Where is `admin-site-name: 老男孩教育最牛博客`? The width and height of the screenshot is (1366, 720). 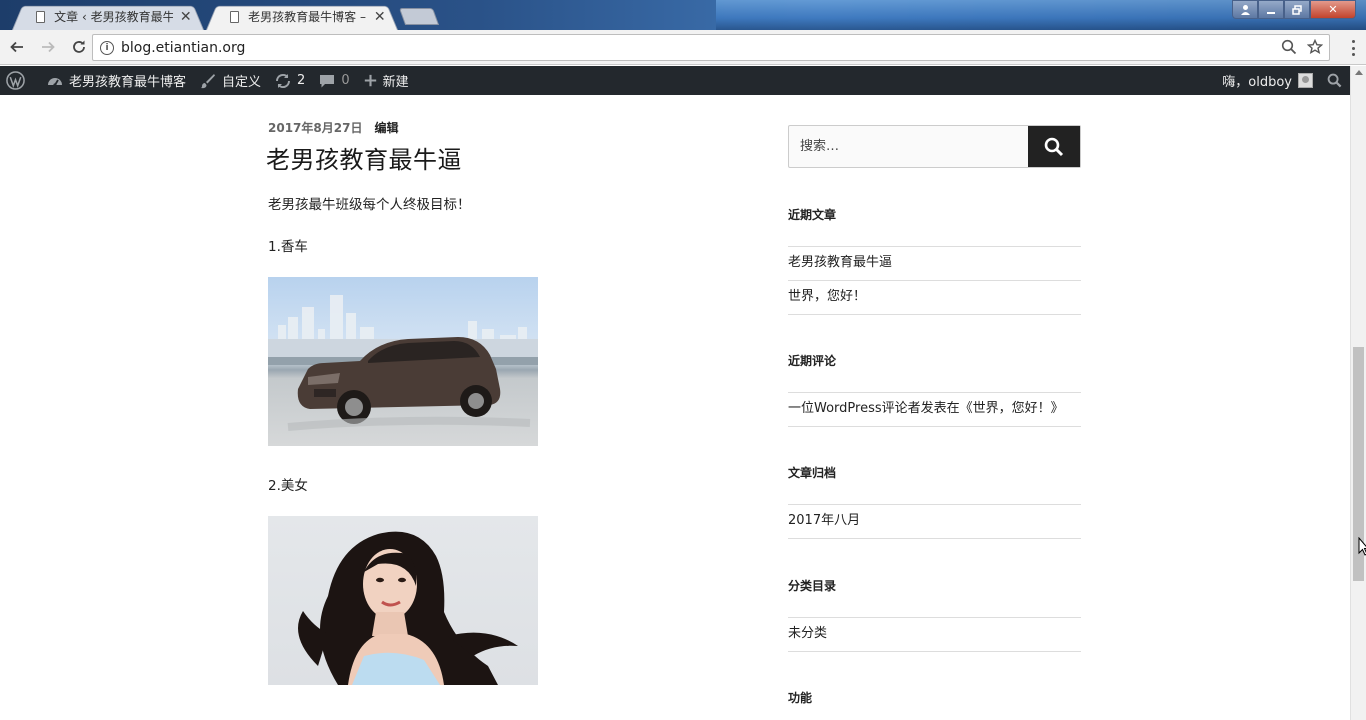
admin-site-name: 老男孩教育最牛博客 is located at coordinates (116, 80).